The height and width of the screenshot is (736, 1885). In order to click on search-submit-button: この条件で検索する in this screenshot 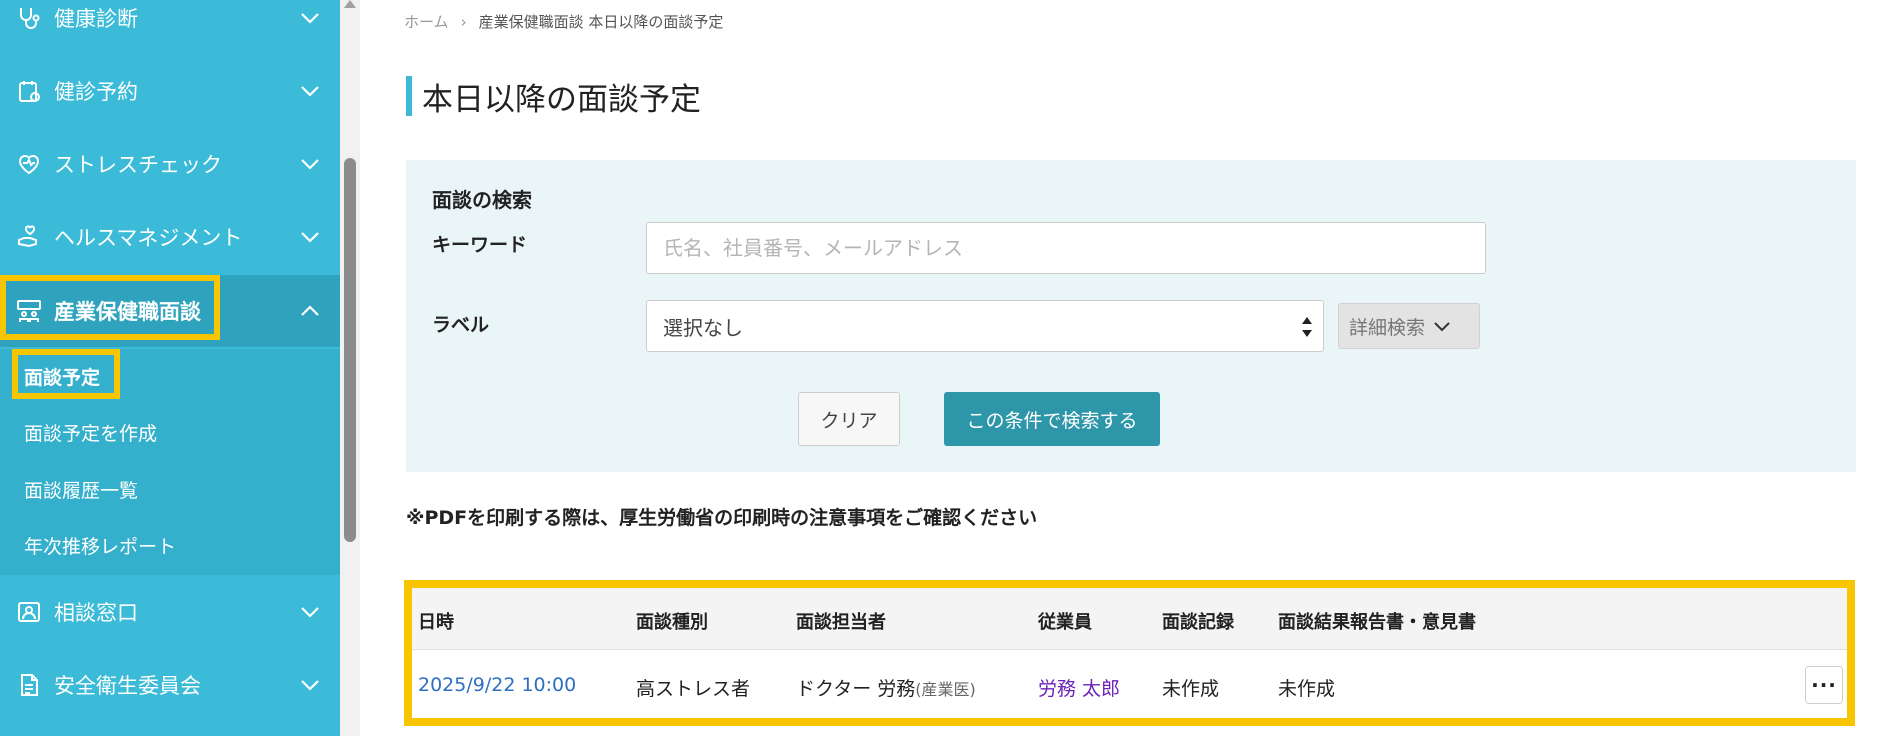, I will do `click(1052, 419)`.